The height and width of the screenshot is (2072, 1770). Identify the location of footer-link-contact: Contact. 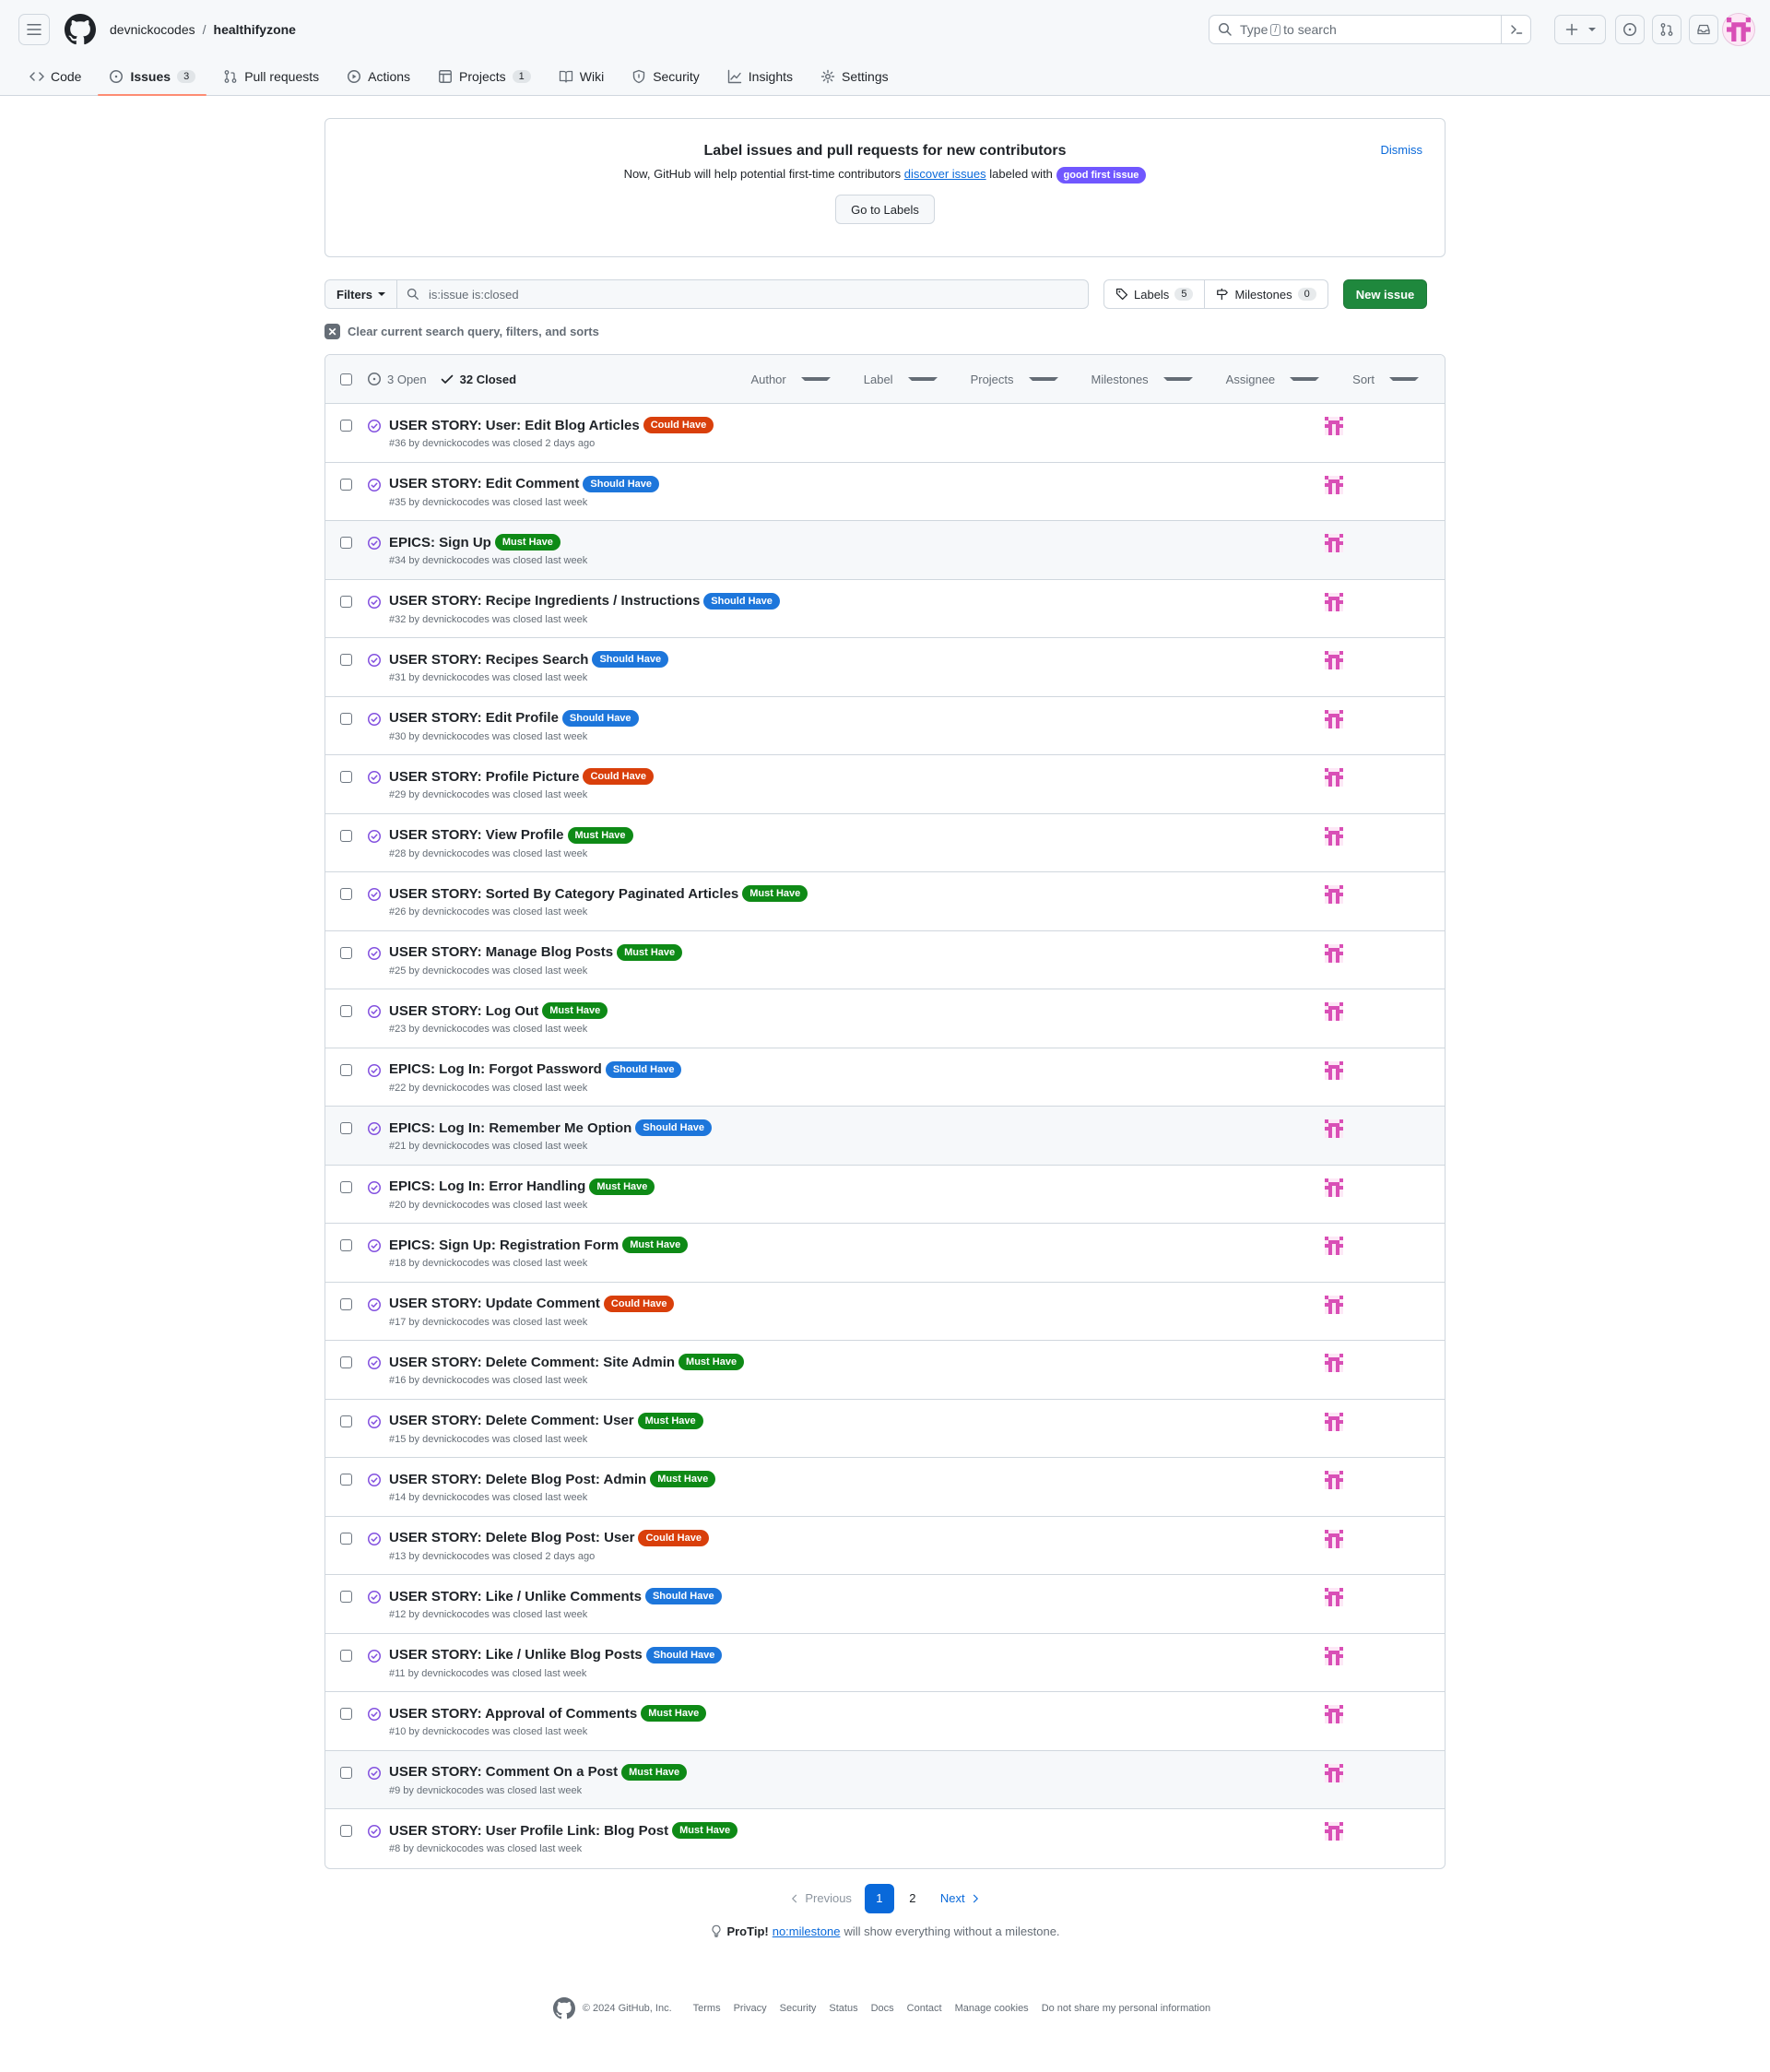
(924, 2008).